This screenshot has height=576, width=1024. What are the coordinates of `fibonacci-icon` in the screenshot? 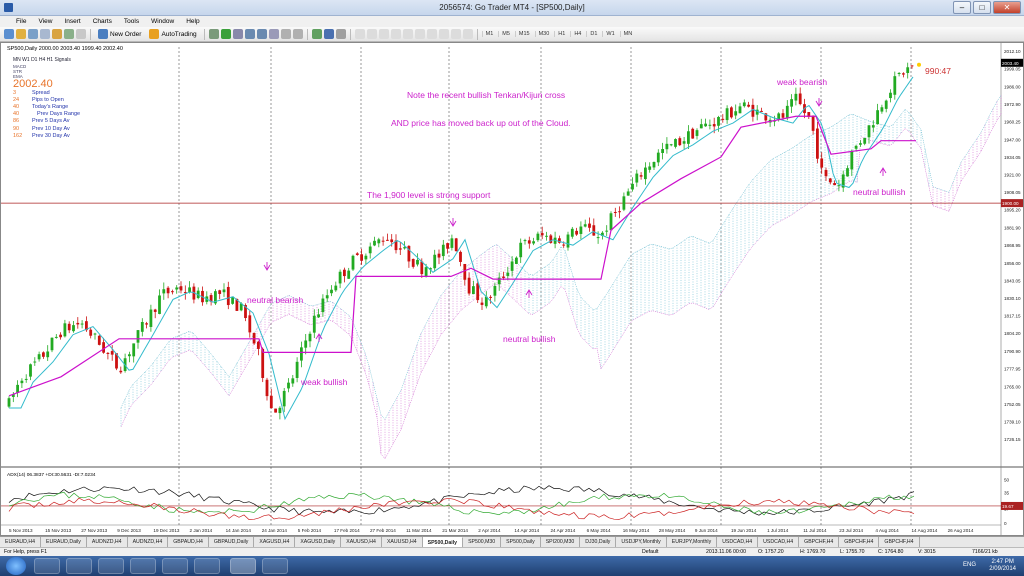 It's located at (431, 34).